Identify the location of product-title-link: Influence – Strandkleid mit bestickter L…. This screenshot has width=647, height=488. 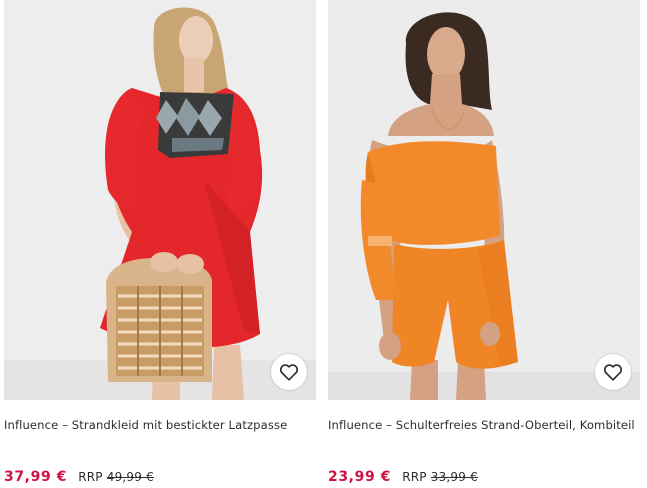
(164, 425).